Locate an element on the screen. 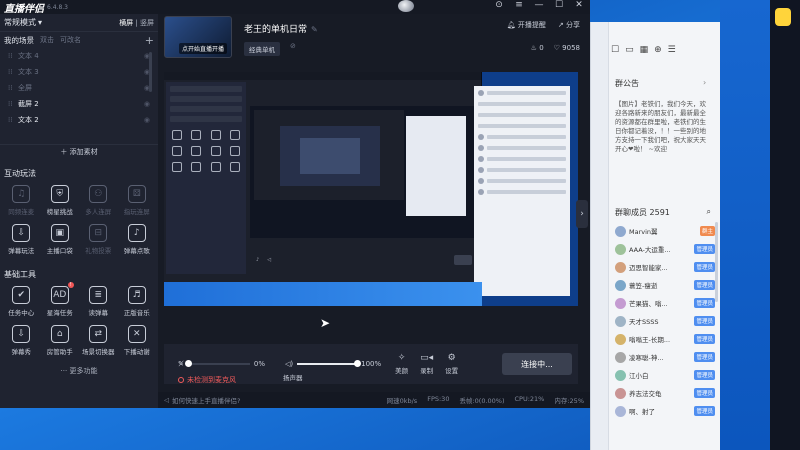 This screenshot has height=450, width=800. edit-icon: ✎ is located at coordinates (314, 29).